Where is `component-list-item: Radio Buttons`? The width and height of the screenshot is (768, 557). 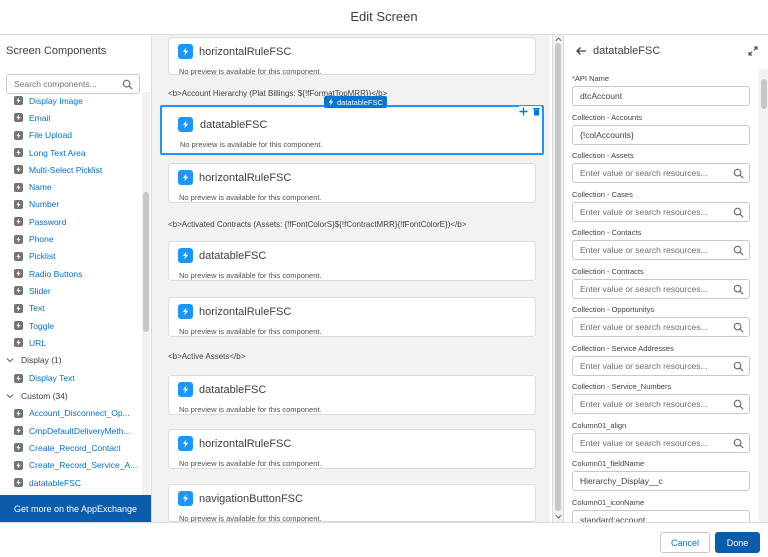 component-list-item: Radio Buttons is located at coordinates (71, 273).